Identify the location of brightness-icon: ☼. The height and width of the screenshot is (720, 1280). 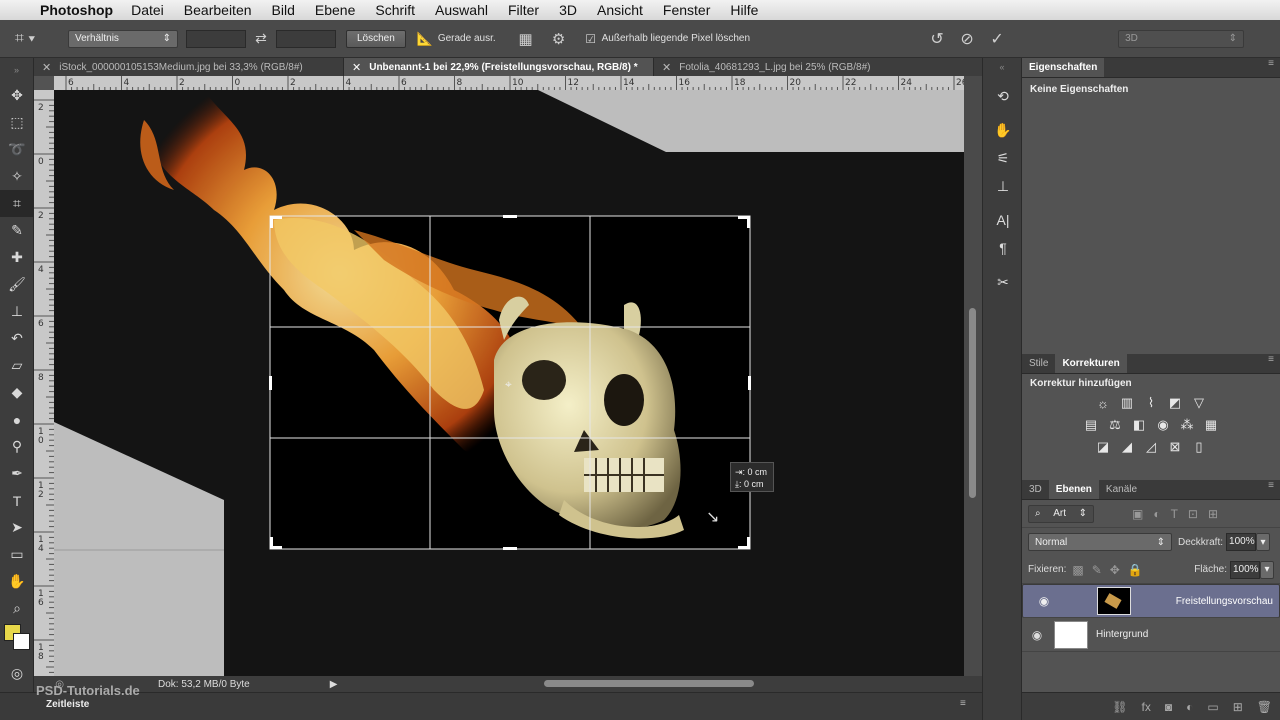
(1103, 403).